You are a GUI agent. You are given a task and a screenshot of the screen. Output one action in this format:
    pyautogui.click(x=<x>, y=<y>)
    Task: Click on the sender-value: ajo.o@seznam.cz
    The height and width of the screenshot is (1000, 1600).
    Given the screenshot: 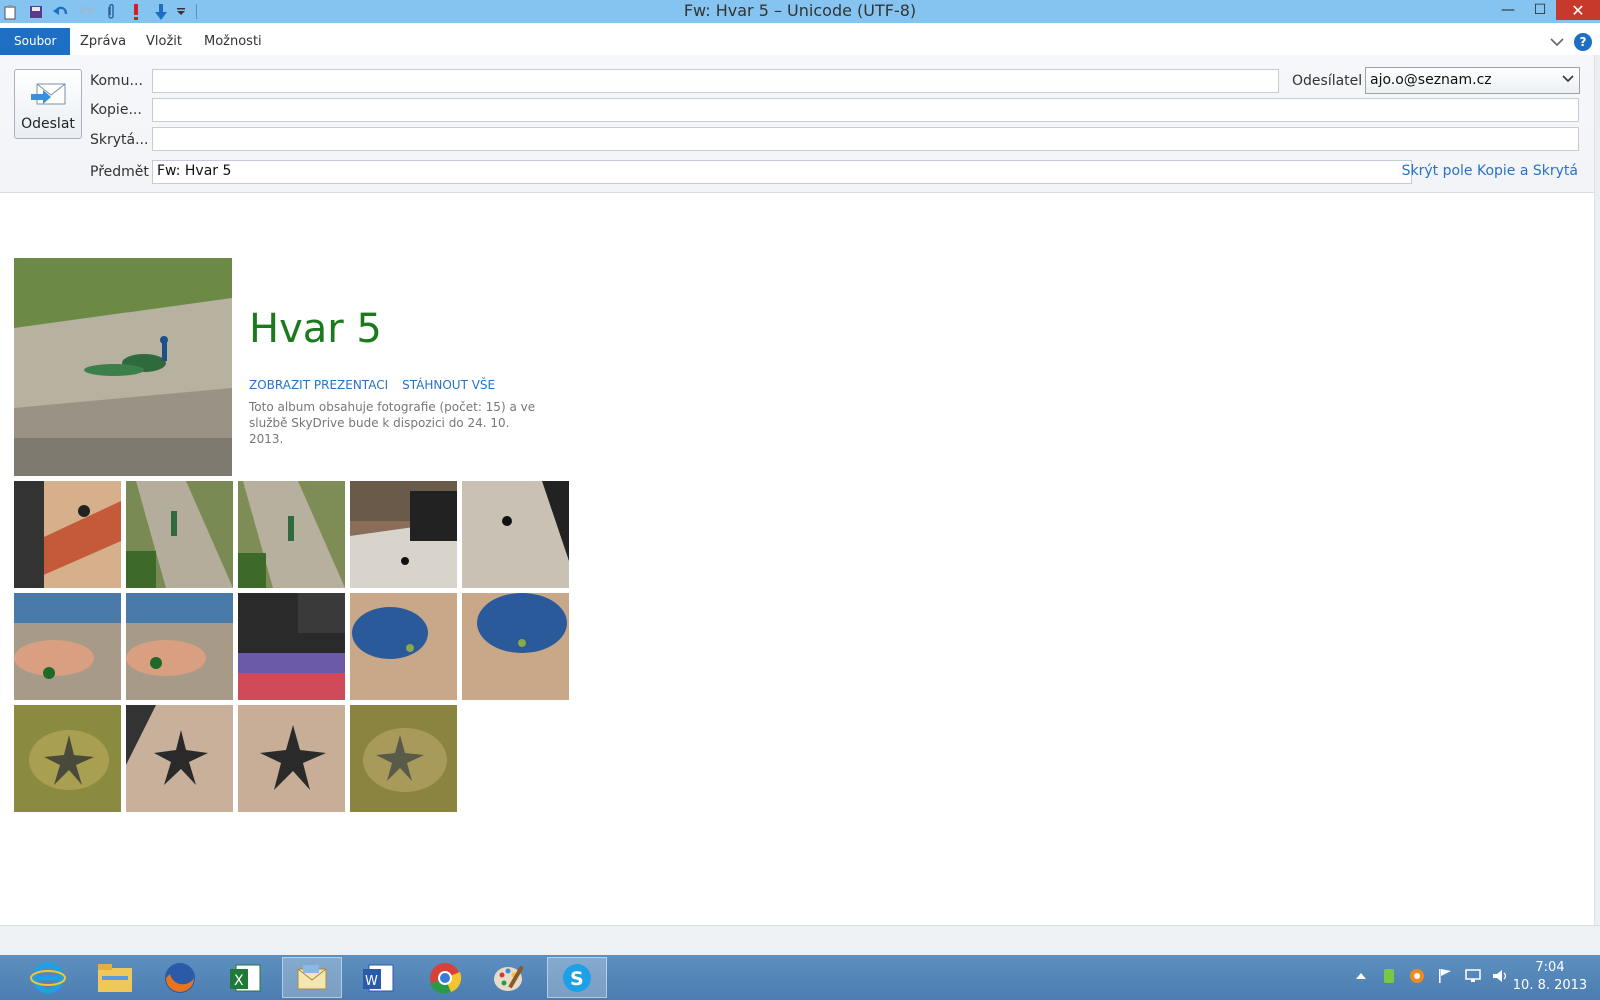 What is the action you would take?
    pyautogui.click(x=1431, y=80)
    